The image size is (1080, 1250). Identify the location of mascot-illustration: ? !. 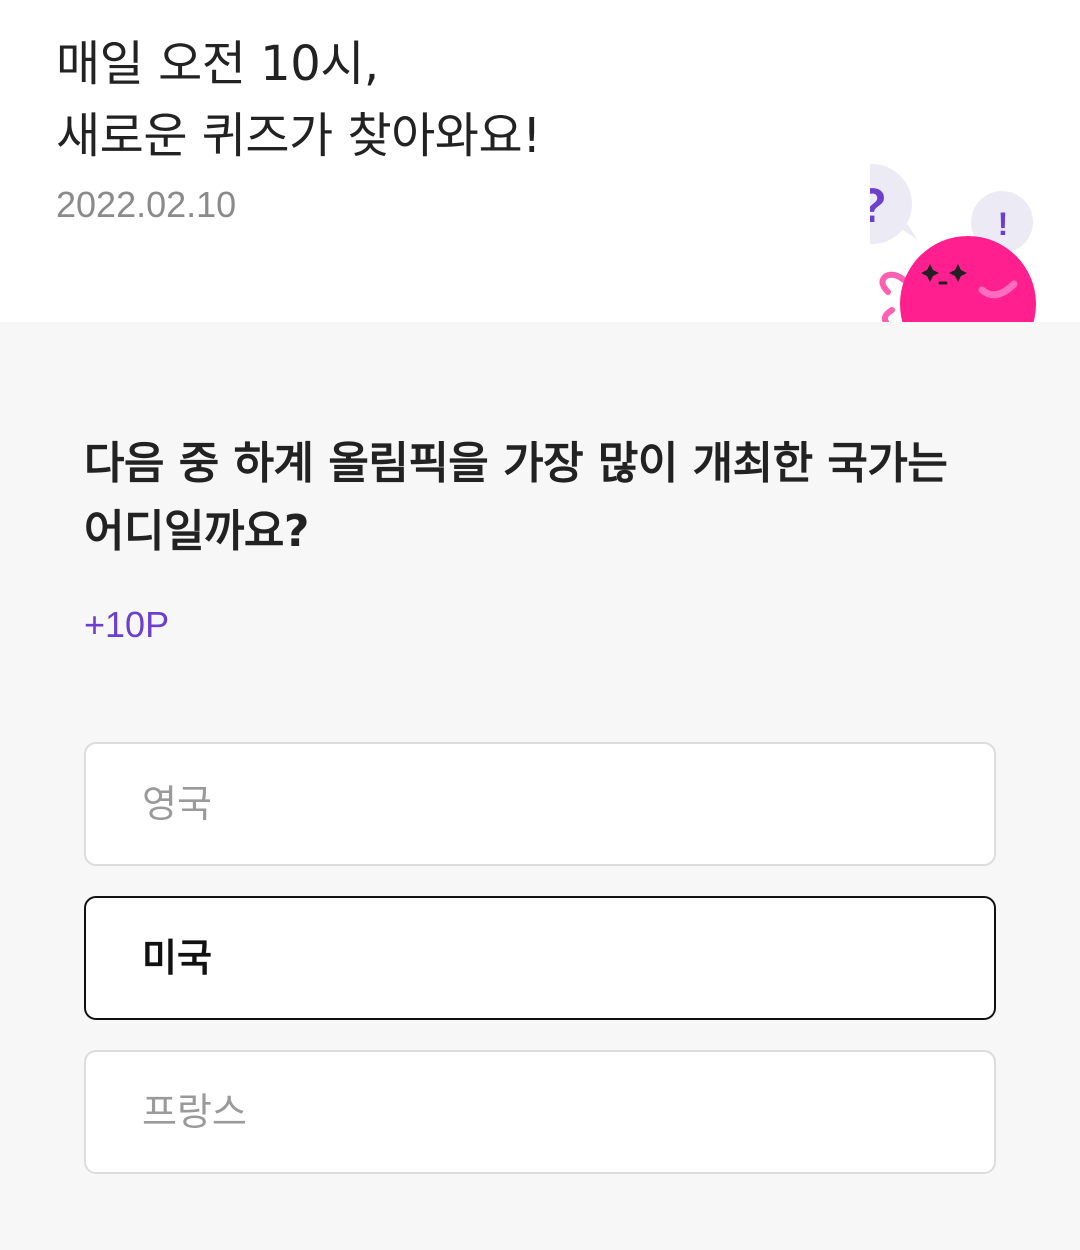
(960, 241).